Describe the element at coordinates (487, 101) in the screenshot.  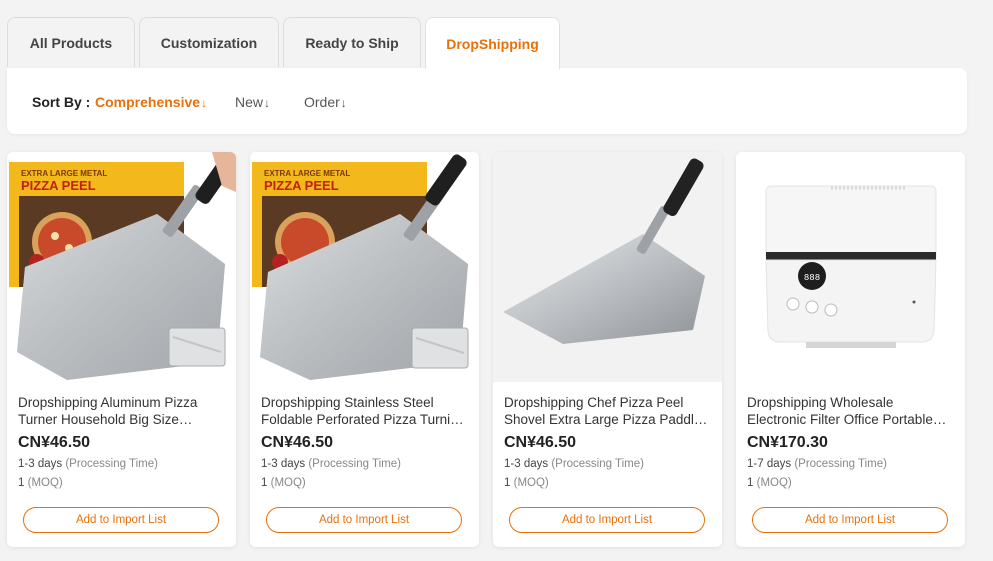
I see `sort-bar: Sort By : Comprehensive↓ New↓ Order↓` at that location.